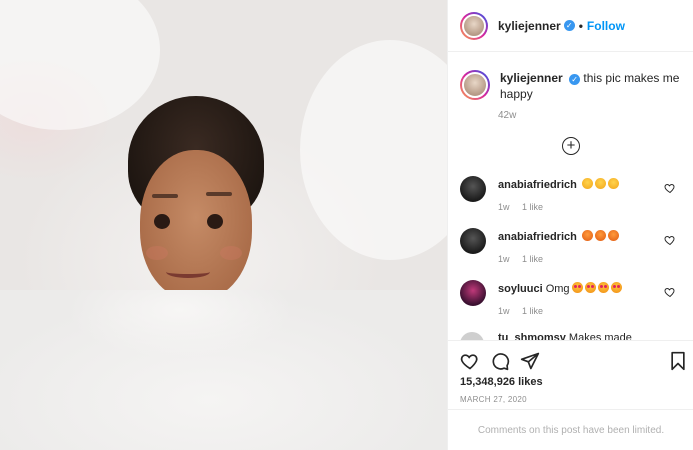 Image resolution: width=693 pixels, height=450 pixels. Describe the element at coordinates (593, 86) in the screenshot. I see `caption-text-block: kyliejenner ✓ this pic makes me happy` at that location.